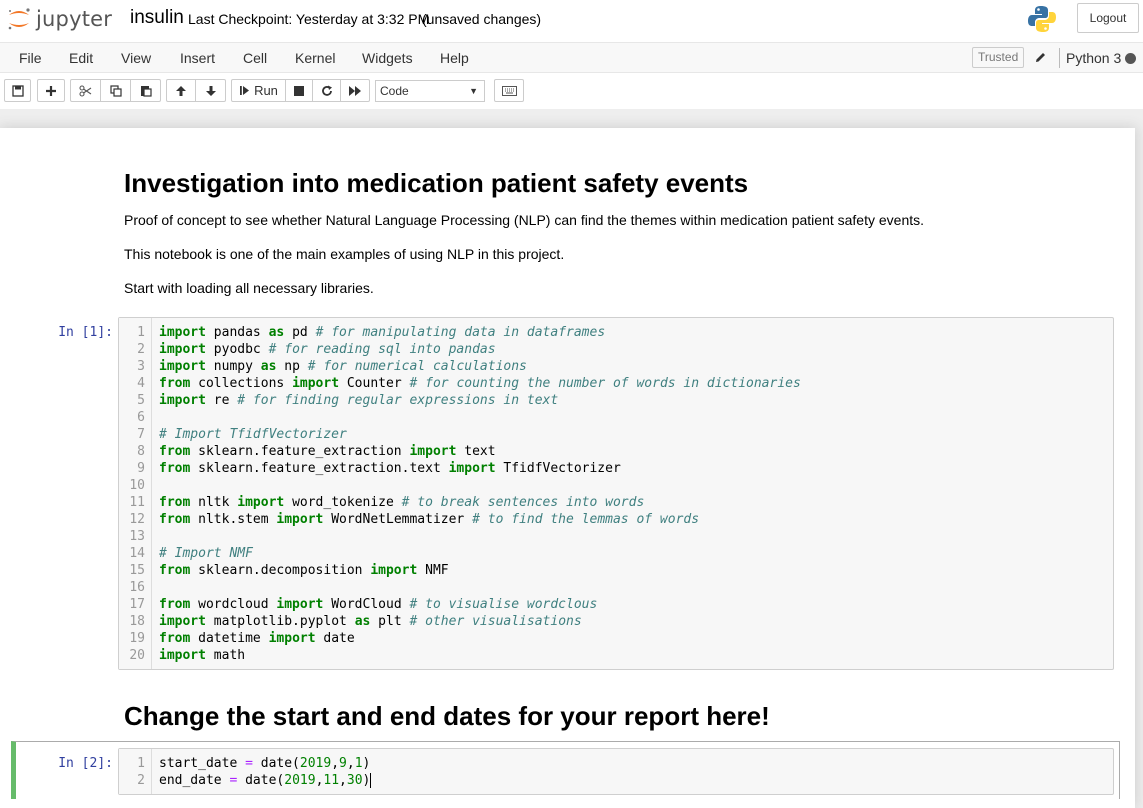  Describe the element at coordinates (1108, 18) in the screenshot. I see `logout-button: Logout` at that location.